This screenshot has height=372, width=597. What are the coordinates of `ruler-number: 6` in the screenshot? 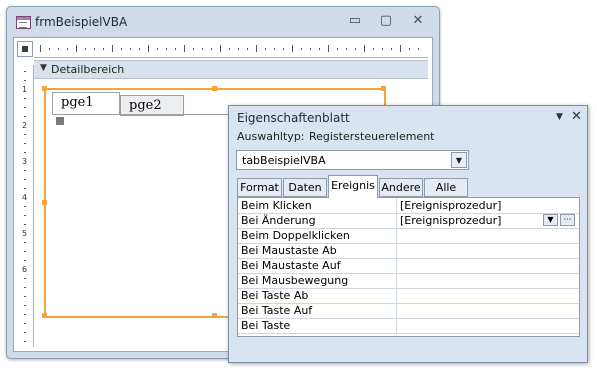 It's located at (25, 269).